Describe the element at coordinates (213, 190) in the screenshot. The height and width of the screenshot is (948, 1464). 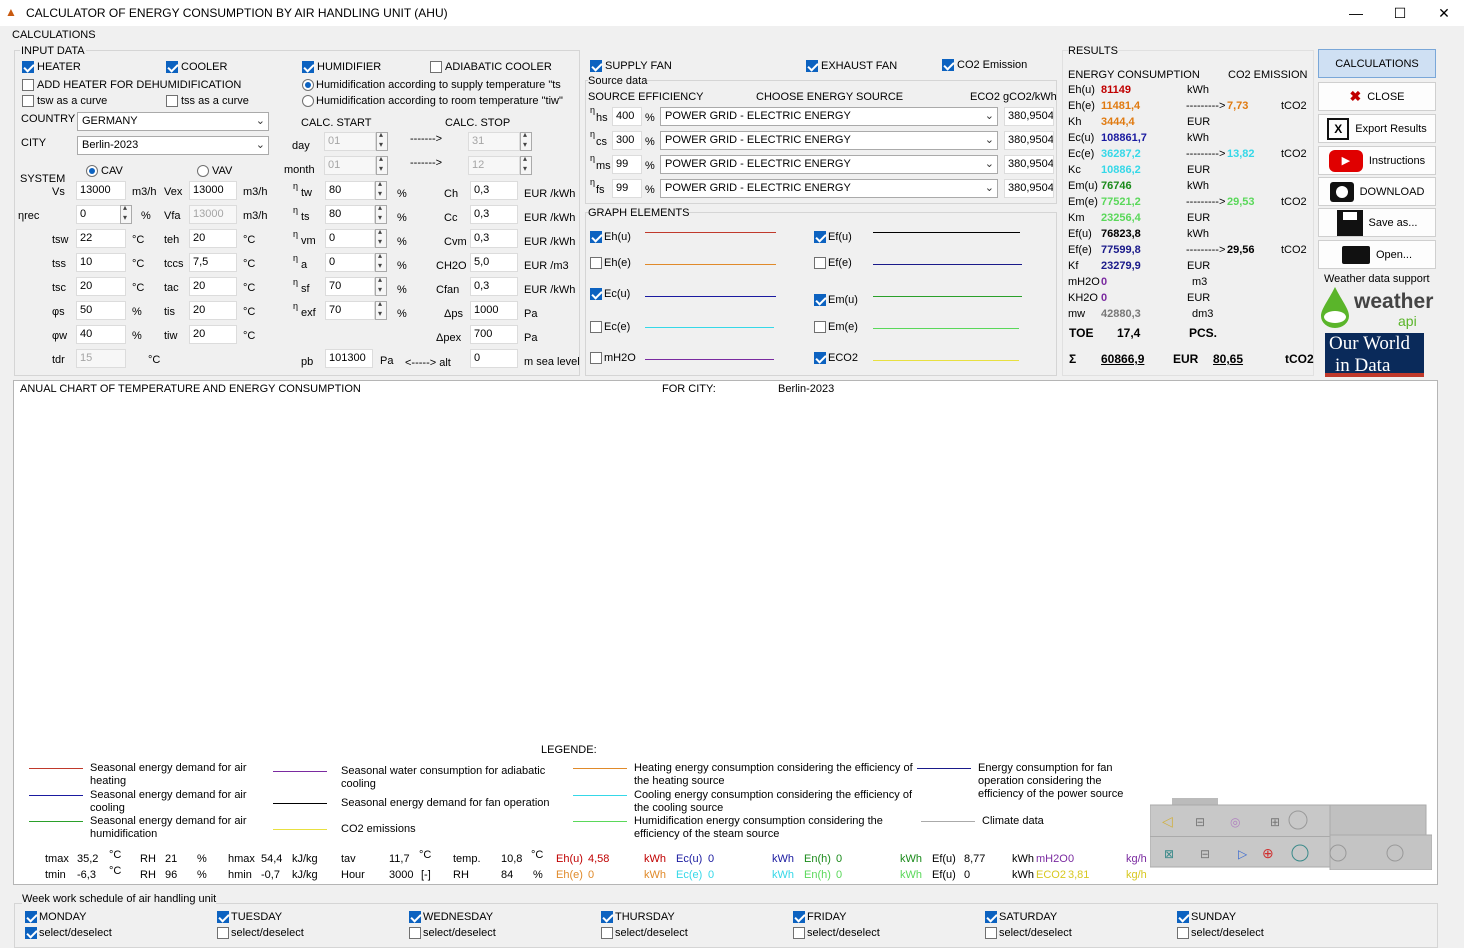
I see `param-mid-input-0: 13000` at that location.